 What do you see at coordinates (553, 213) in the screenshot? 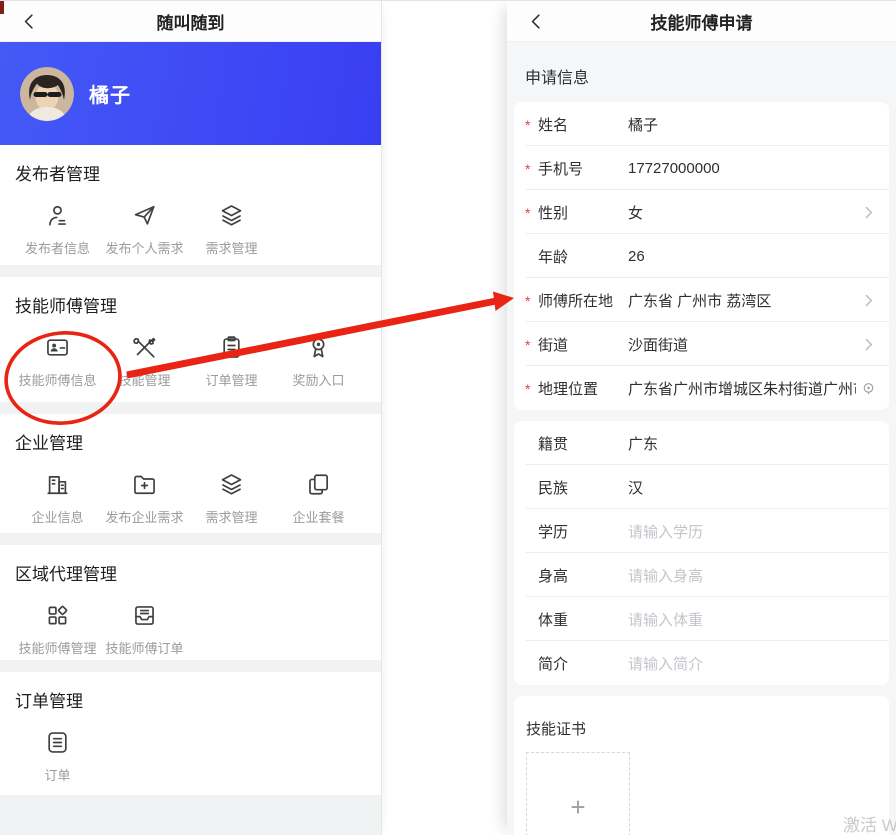
I see `field-label: 性别` at bounding box center [553, 213].